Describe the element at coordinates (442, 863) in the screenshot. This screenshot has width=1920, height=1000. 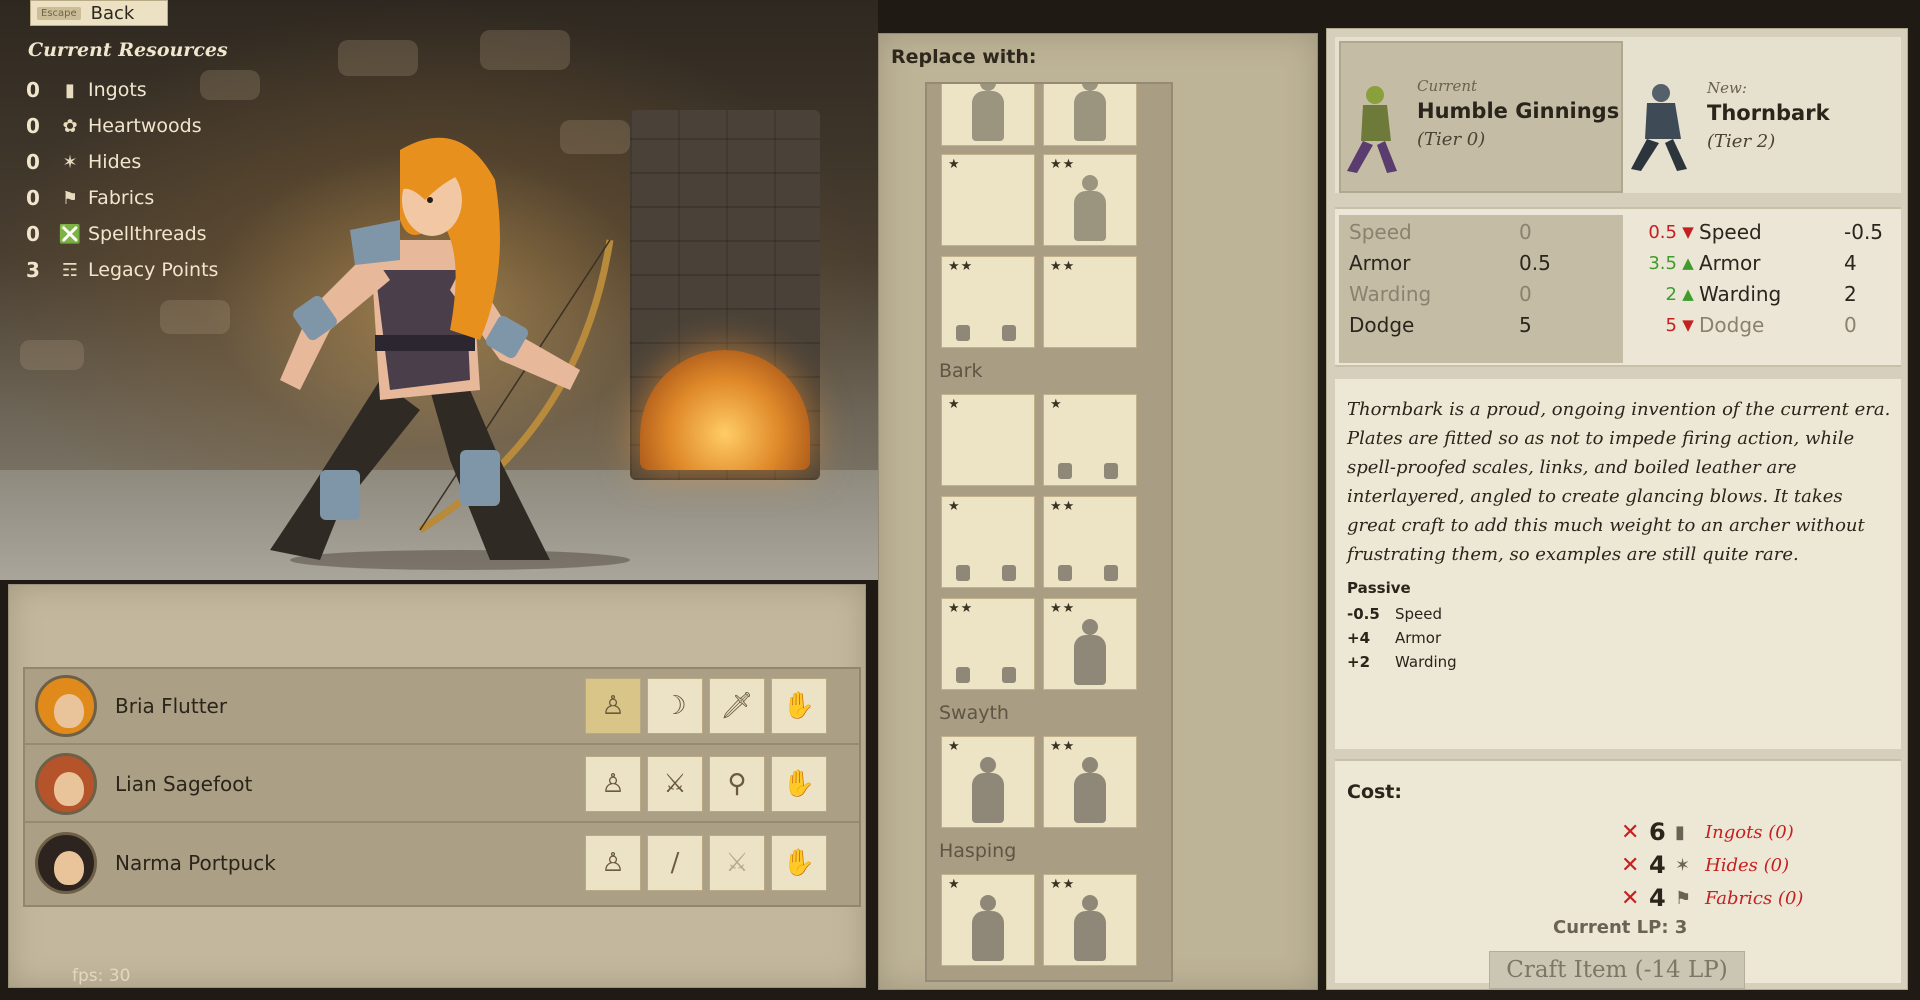
I see `party-member-narma: Narma Portpuck ♙ ∕ ⚔ ✋` at that location.